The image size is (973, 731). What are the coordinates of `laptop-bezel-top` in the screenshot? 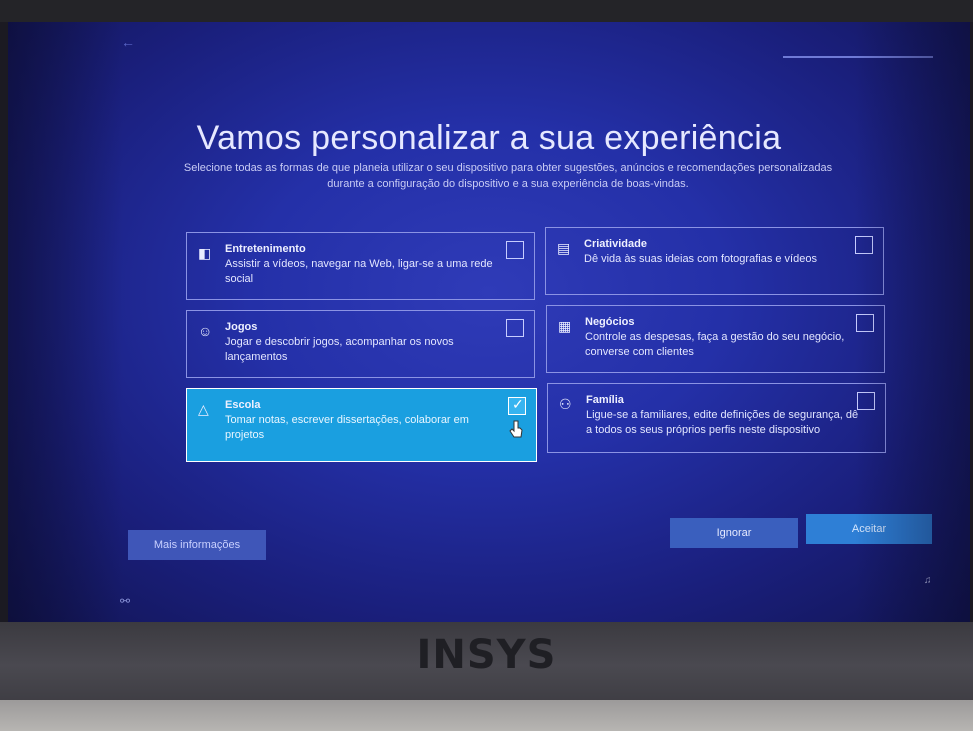 It's located at (486, 11).